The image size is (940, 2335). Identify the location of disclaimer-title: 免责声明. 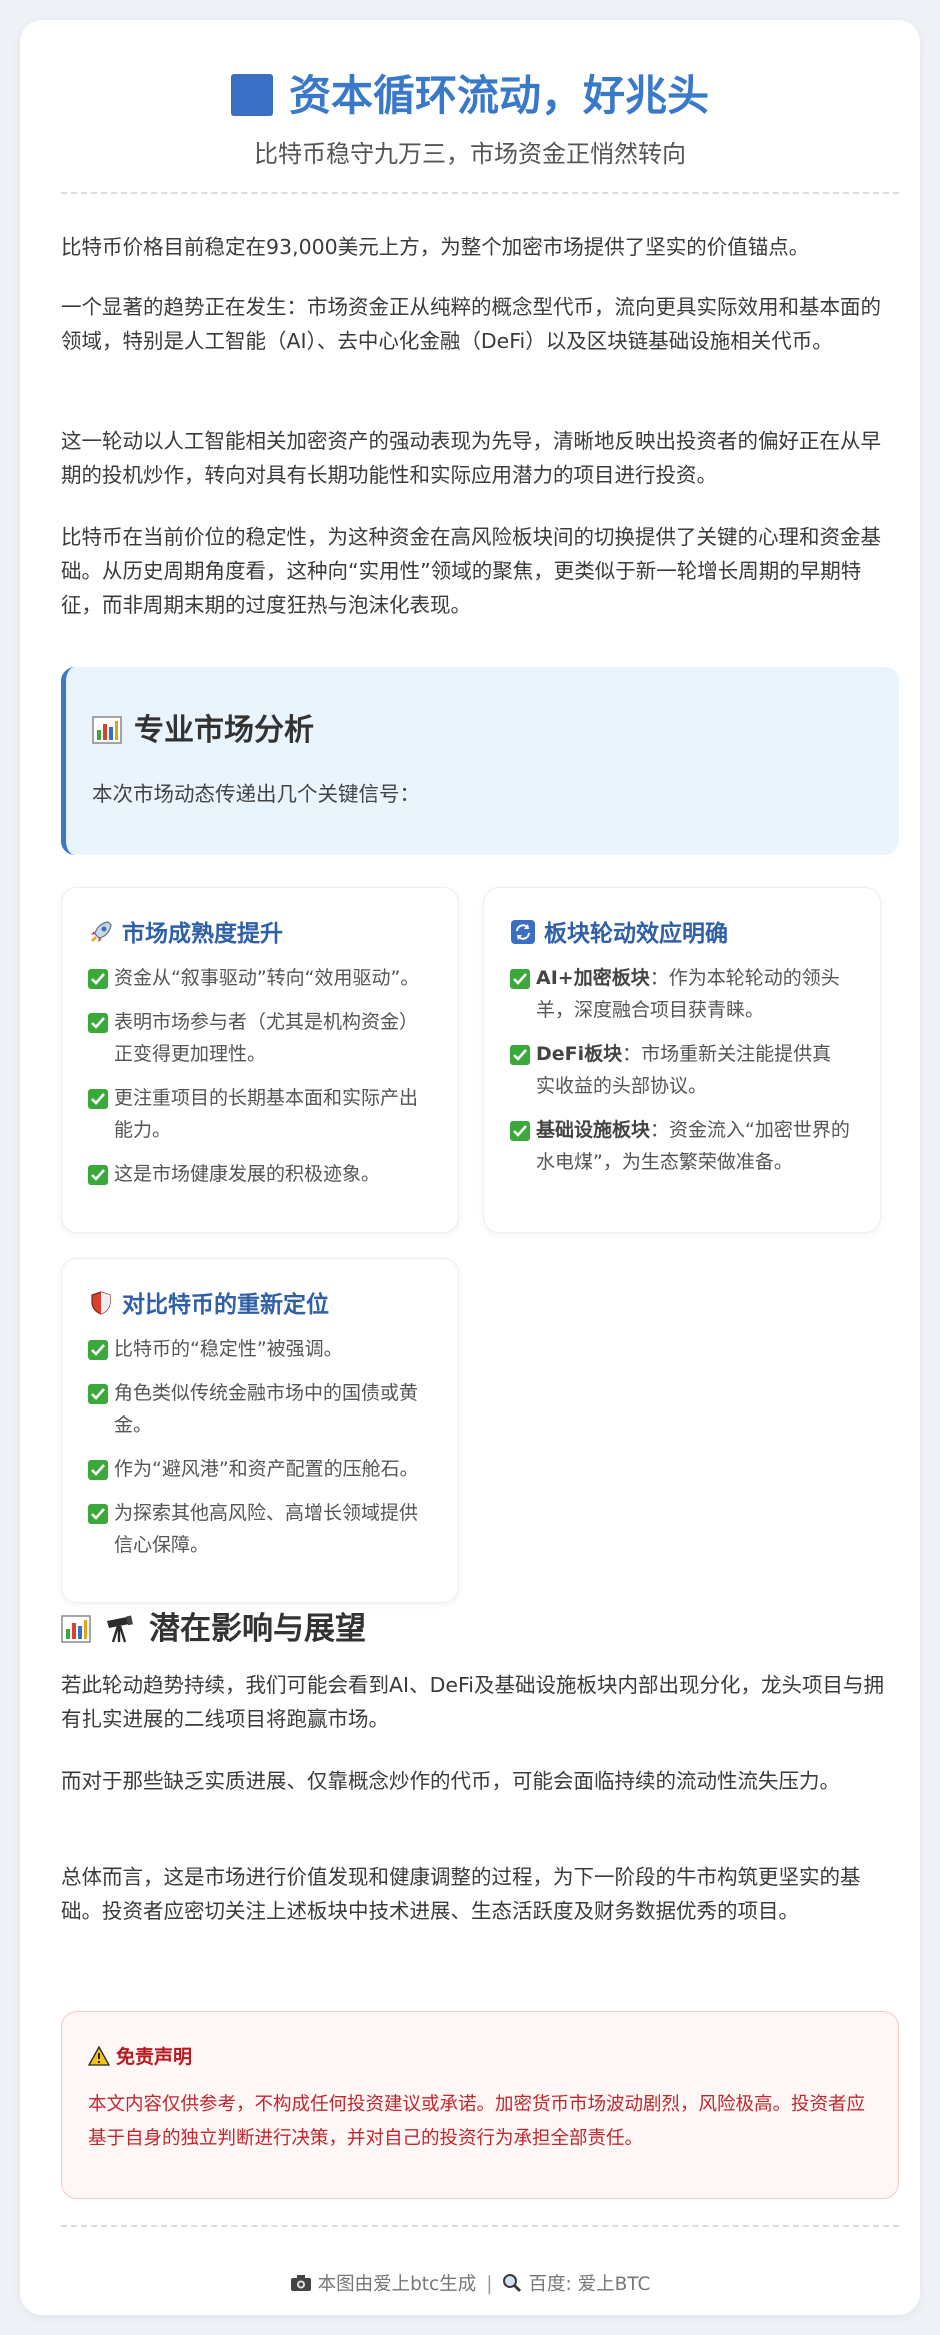
(154, 2057).